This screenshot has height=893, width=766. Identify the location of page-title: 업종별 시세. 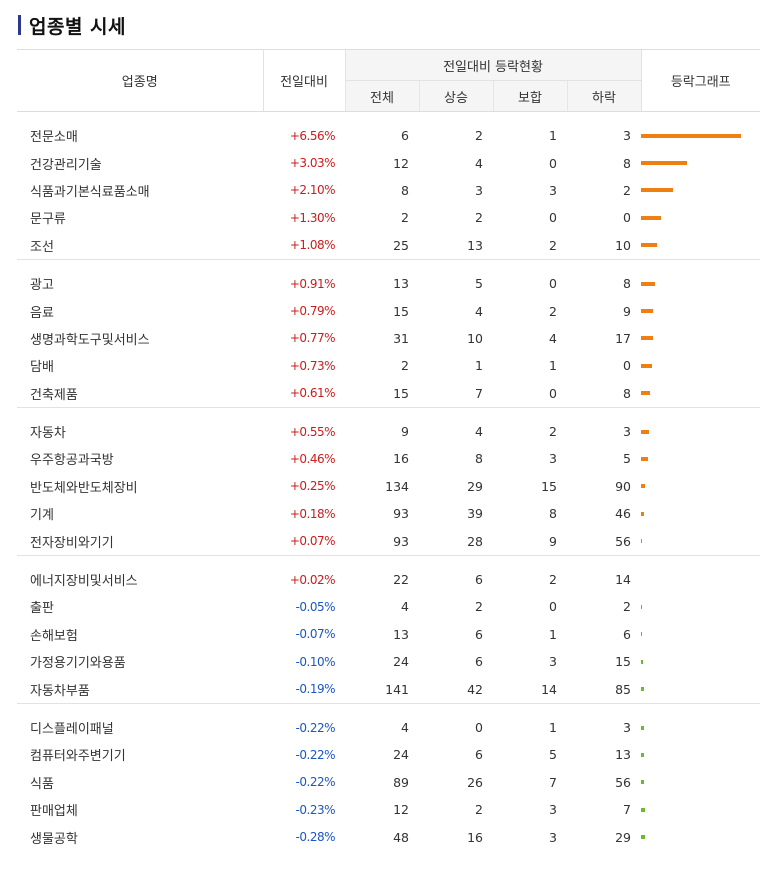
(78, 26).